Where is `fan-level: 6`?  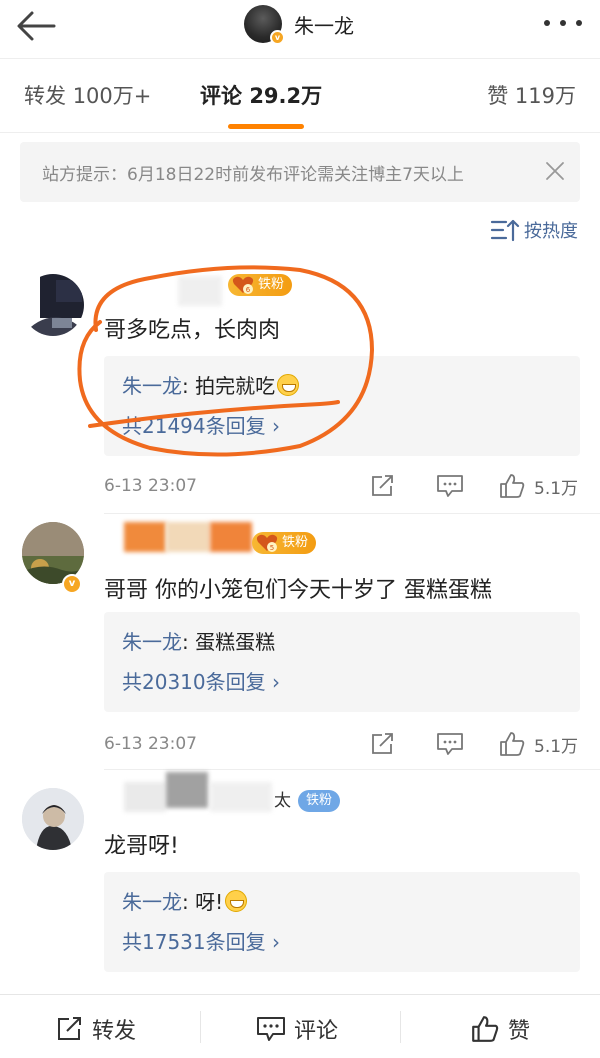 fan-level: 6 is located at coordinates (248, 290).